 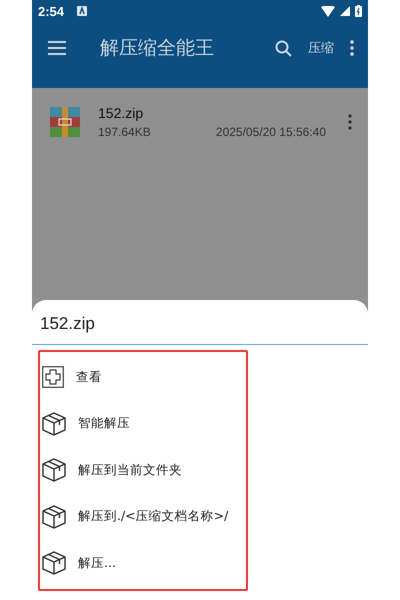 I want to click on file-row: 152.zip 197.64KB 2025/05/20 15:56:40, so click(x=200, y=122).